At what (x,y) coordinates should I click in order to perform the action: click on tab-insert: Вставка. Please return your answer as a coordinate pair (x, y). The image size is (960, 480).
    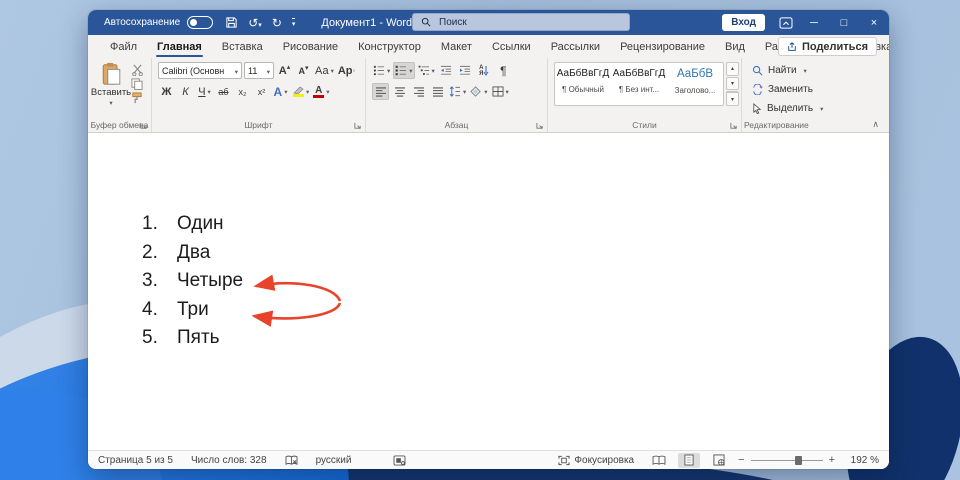
    Looking at the image, I should click on (242, 46).